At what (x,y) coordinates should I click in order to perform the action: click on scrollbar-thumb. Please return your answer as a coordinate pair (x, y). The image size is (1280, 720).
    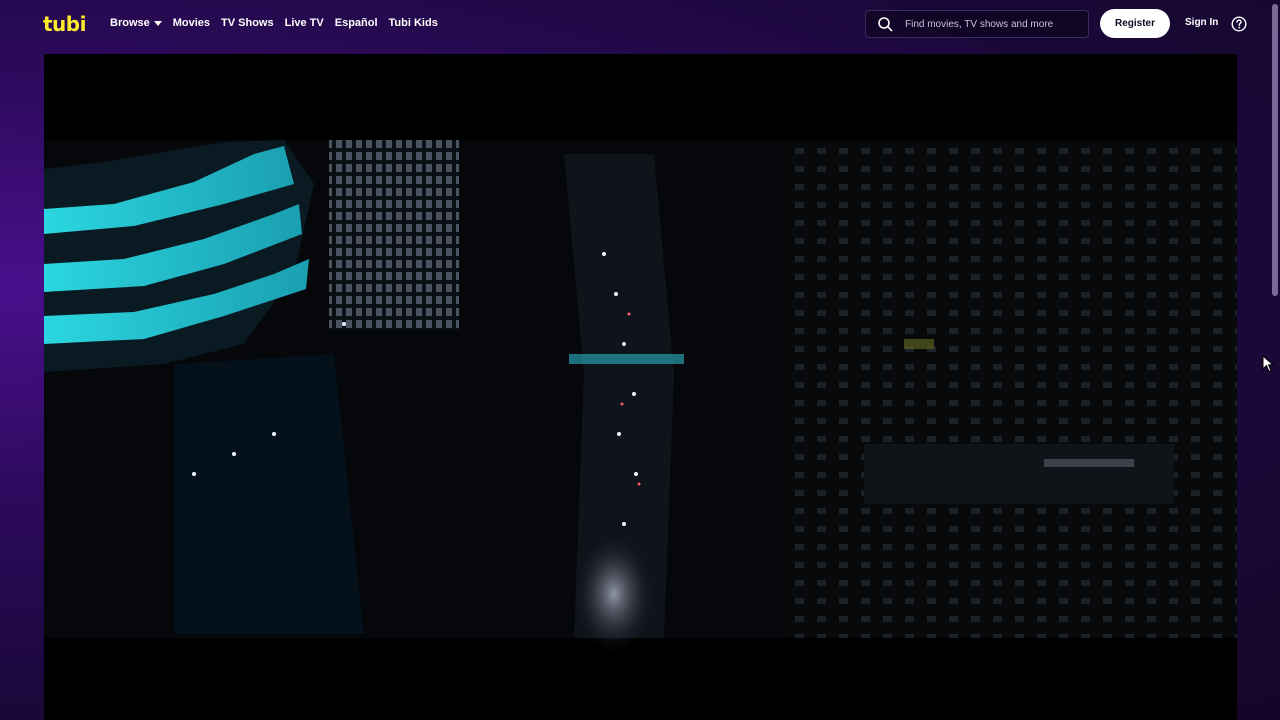
    Looking at the image, I should click on (1275, 150).